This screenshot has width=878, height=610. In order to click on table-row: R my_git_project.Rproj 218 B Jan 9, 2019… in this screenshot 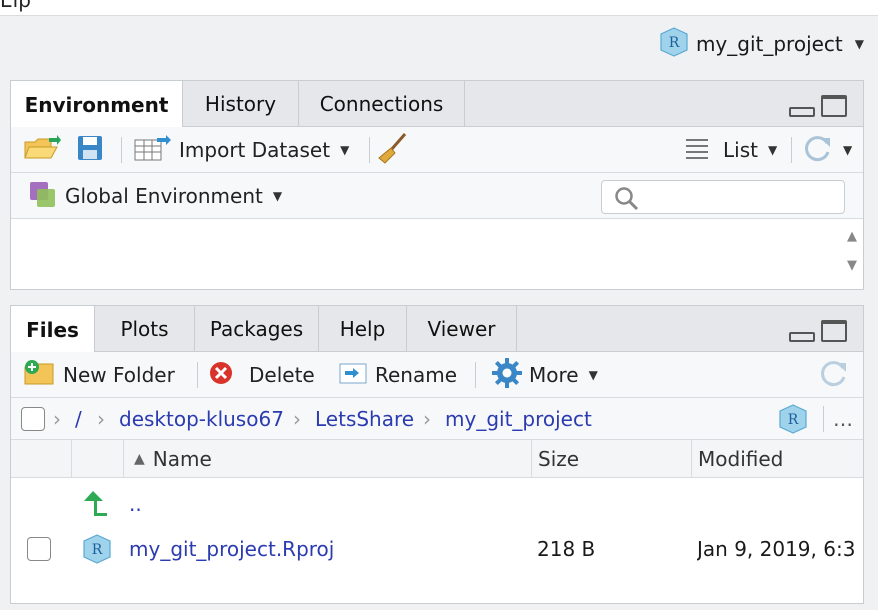, I will do `click(437, 549)`.